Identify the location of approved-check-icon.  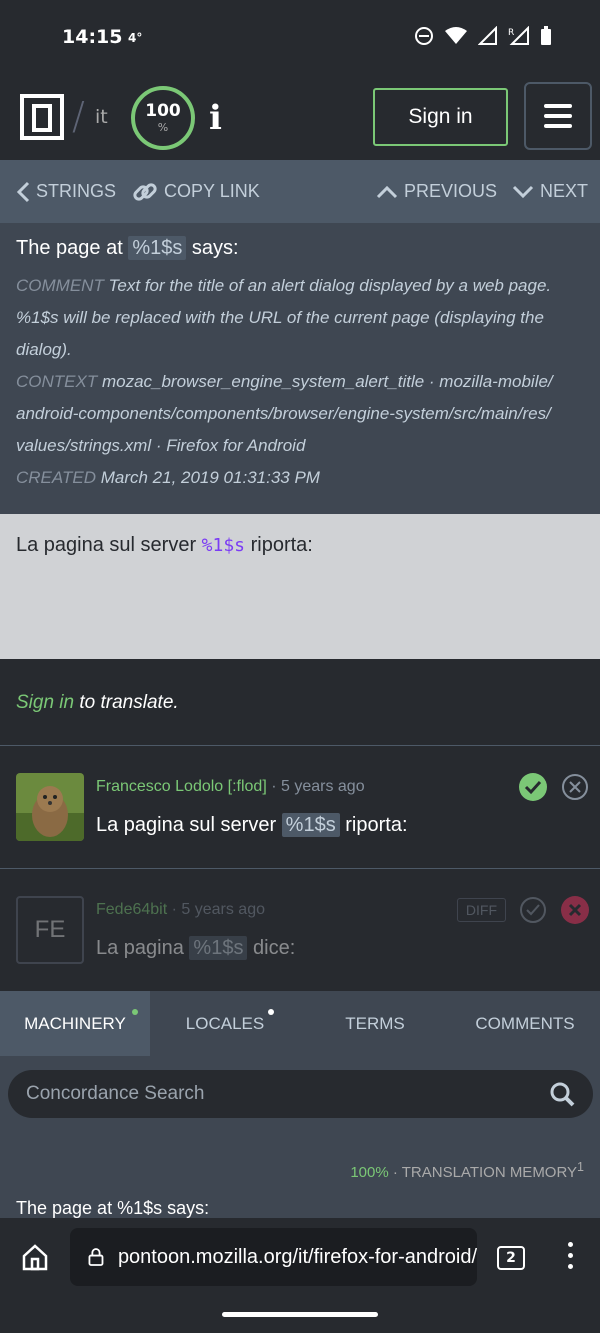
(533, 787).